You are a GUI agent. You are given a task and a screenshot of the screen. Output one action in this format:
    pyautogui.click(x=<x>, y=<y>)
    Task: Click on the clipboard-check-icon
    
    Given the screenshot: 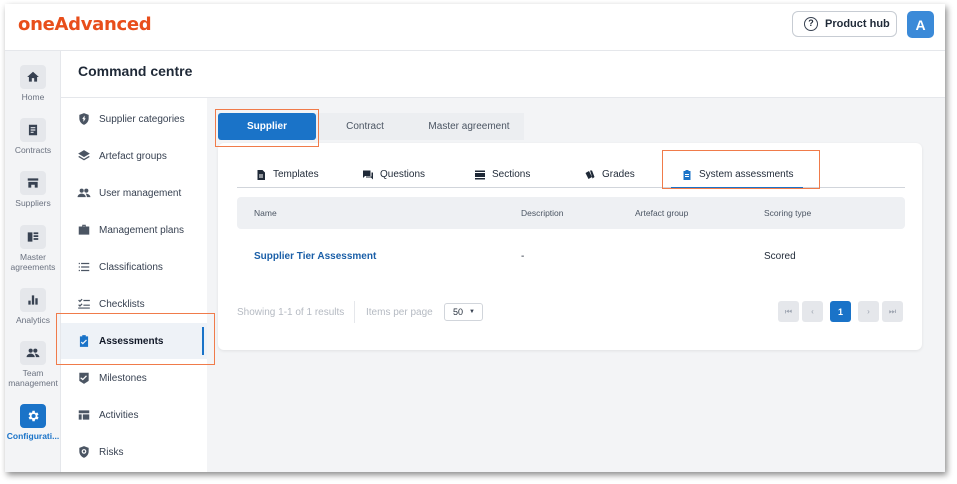 What is the action you would take?
    pyautogui.click(x=84, y=341)
    